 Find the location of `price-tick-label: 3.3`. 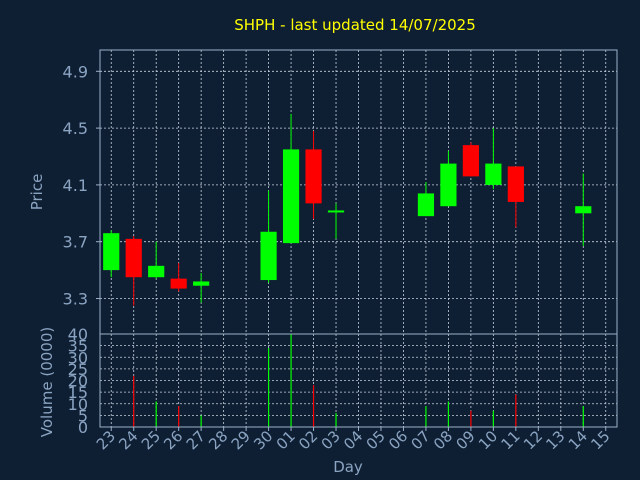

price-tick-label: 3.3 is located at coordinates (75, 299).